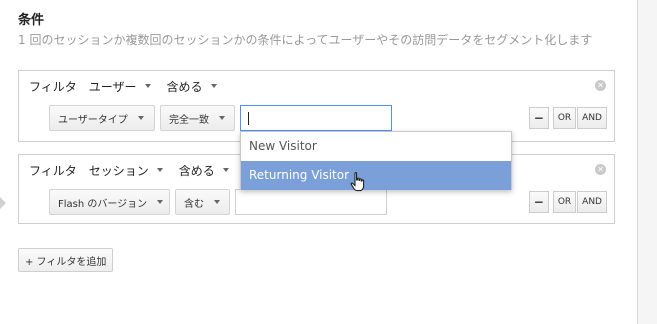 Image resolution: width=657 pixels, height=324 pixels. I want to click on left-arrow-icon, so click(3, 203).